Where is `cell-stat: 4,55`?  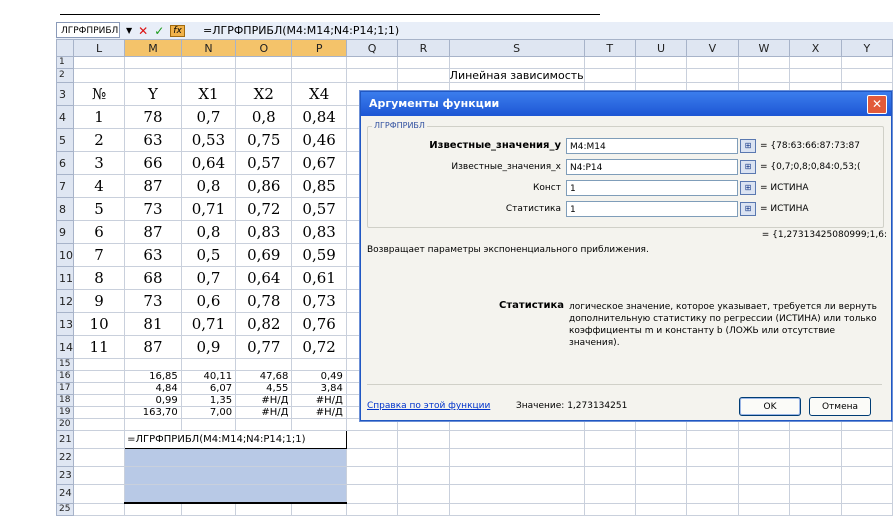
cell-stat: 4,55 is located at coordinates (264, 388).